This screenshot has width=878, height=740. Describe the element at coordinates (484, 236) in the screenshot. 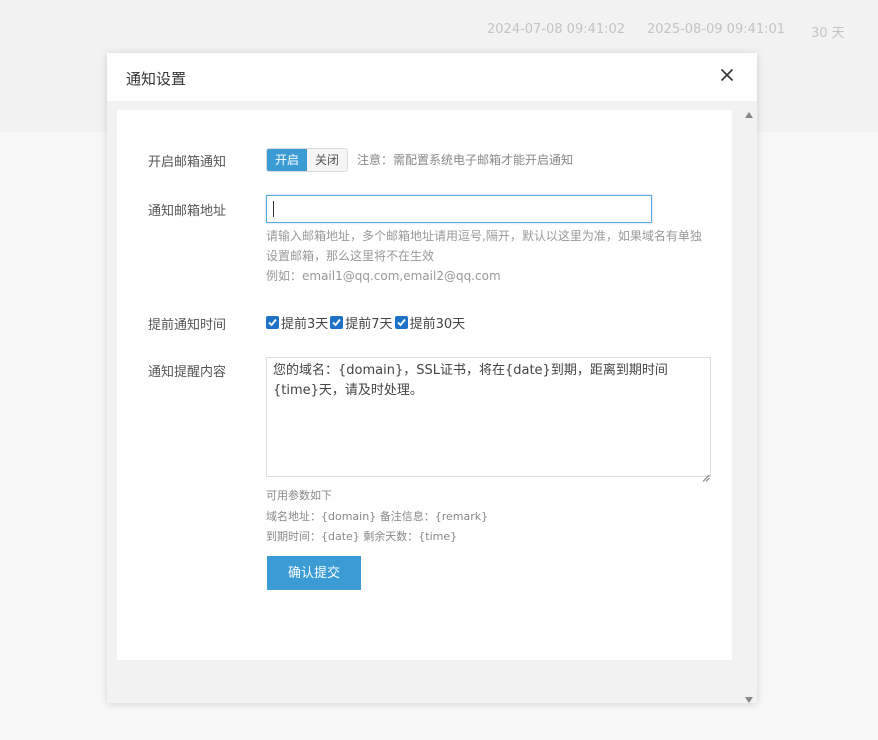

I see `email-help-line1: 请输入邮箱地址，多个邮箱地址请用逗号,隔开，默认以这里为准，如果域名有单独` at that location.